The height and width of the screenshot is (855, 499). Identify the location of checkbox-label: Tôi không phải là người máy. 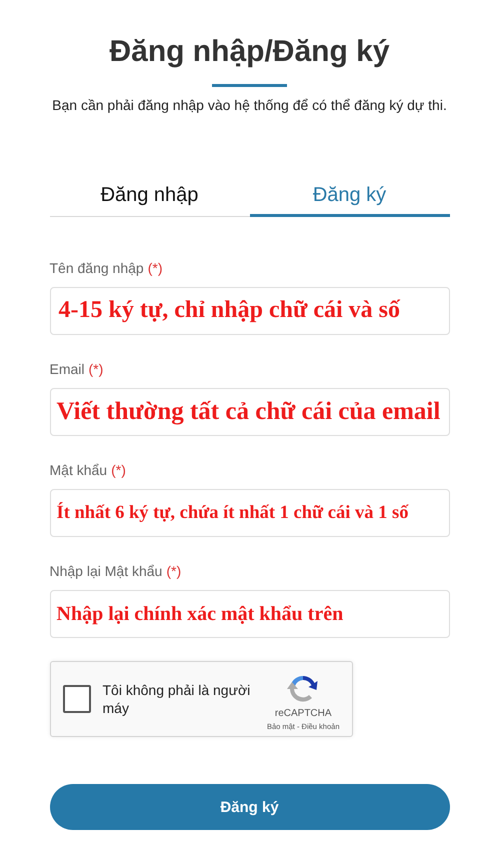
(177, 699).